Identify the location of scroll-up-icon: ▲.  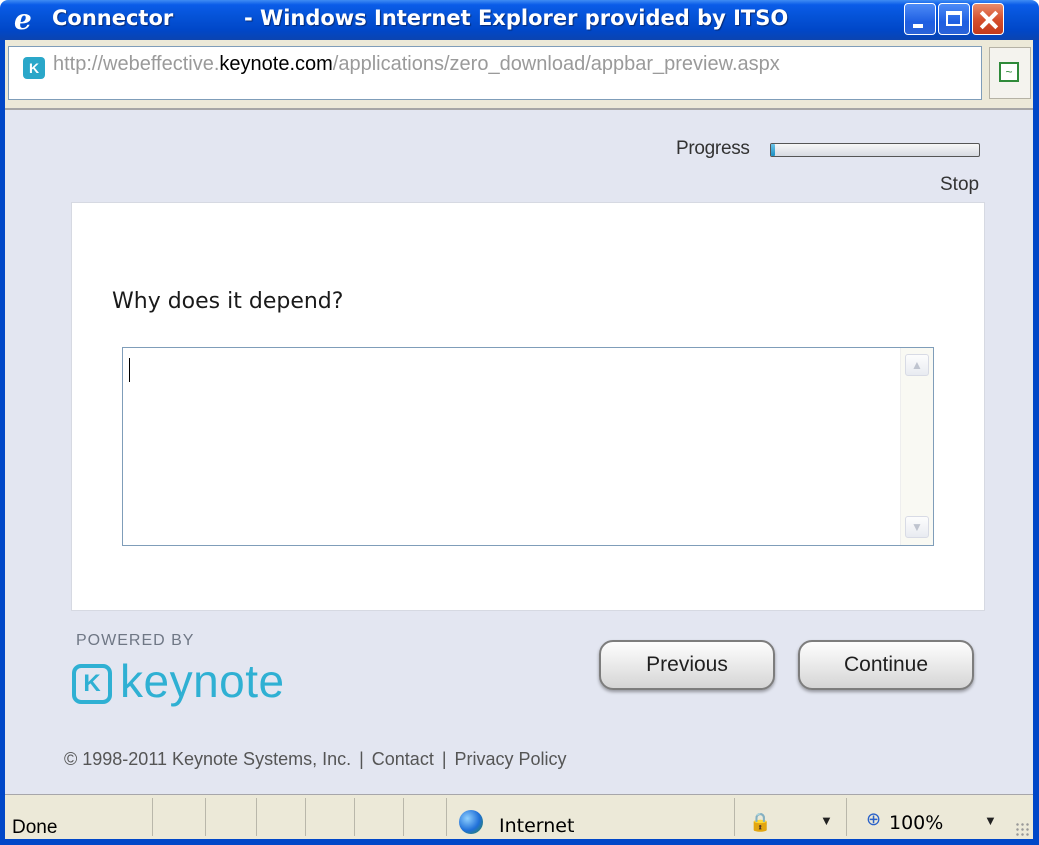
(917, 365).